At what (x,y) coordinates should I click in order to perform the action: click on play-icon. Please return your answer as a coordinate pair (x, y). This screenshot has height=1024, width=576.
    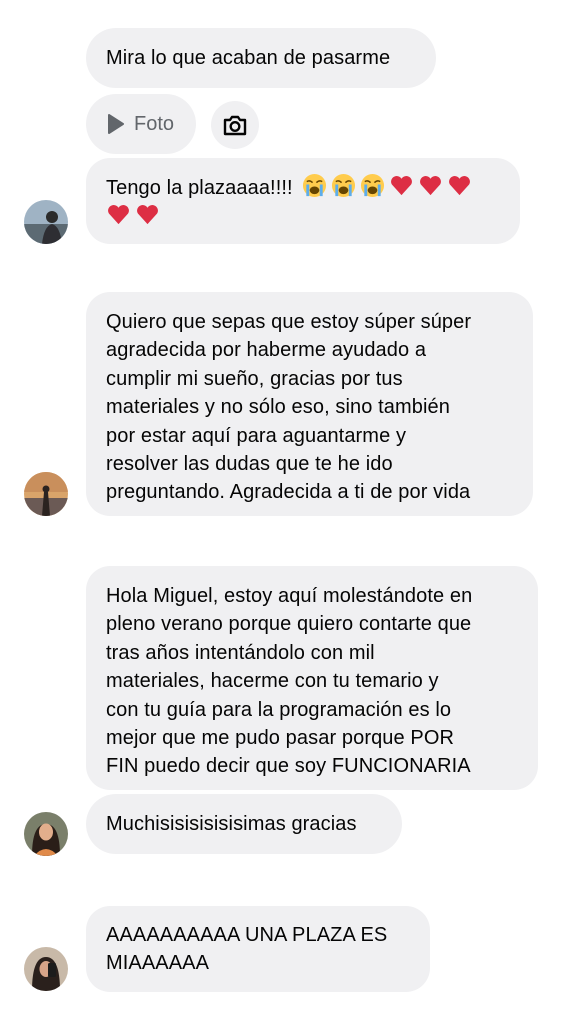
    Looking at the image, I should click on (116, 124).